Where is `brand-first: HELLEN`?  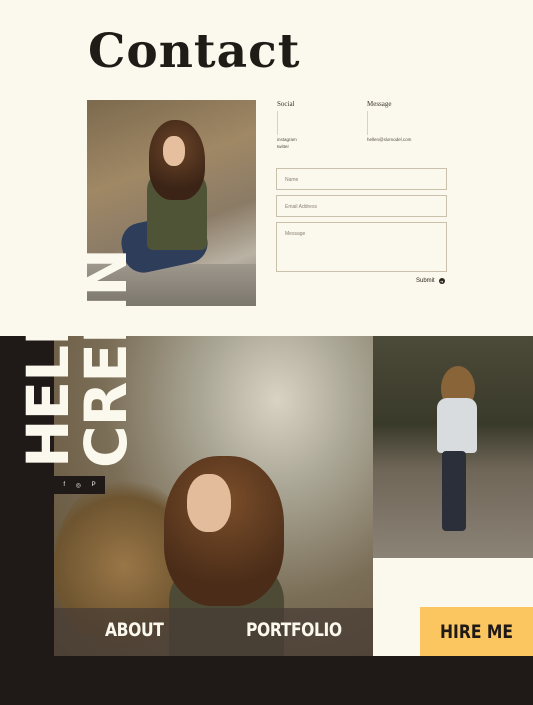
brand-first: HELLEN is located at coordinates (48, 345).